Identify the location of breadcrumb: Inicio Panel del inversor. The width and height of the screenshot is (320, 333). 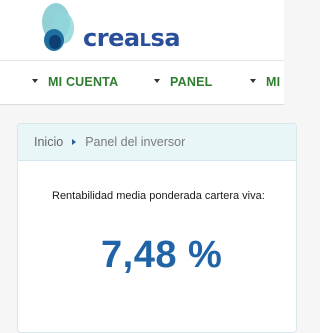
(157, 142).